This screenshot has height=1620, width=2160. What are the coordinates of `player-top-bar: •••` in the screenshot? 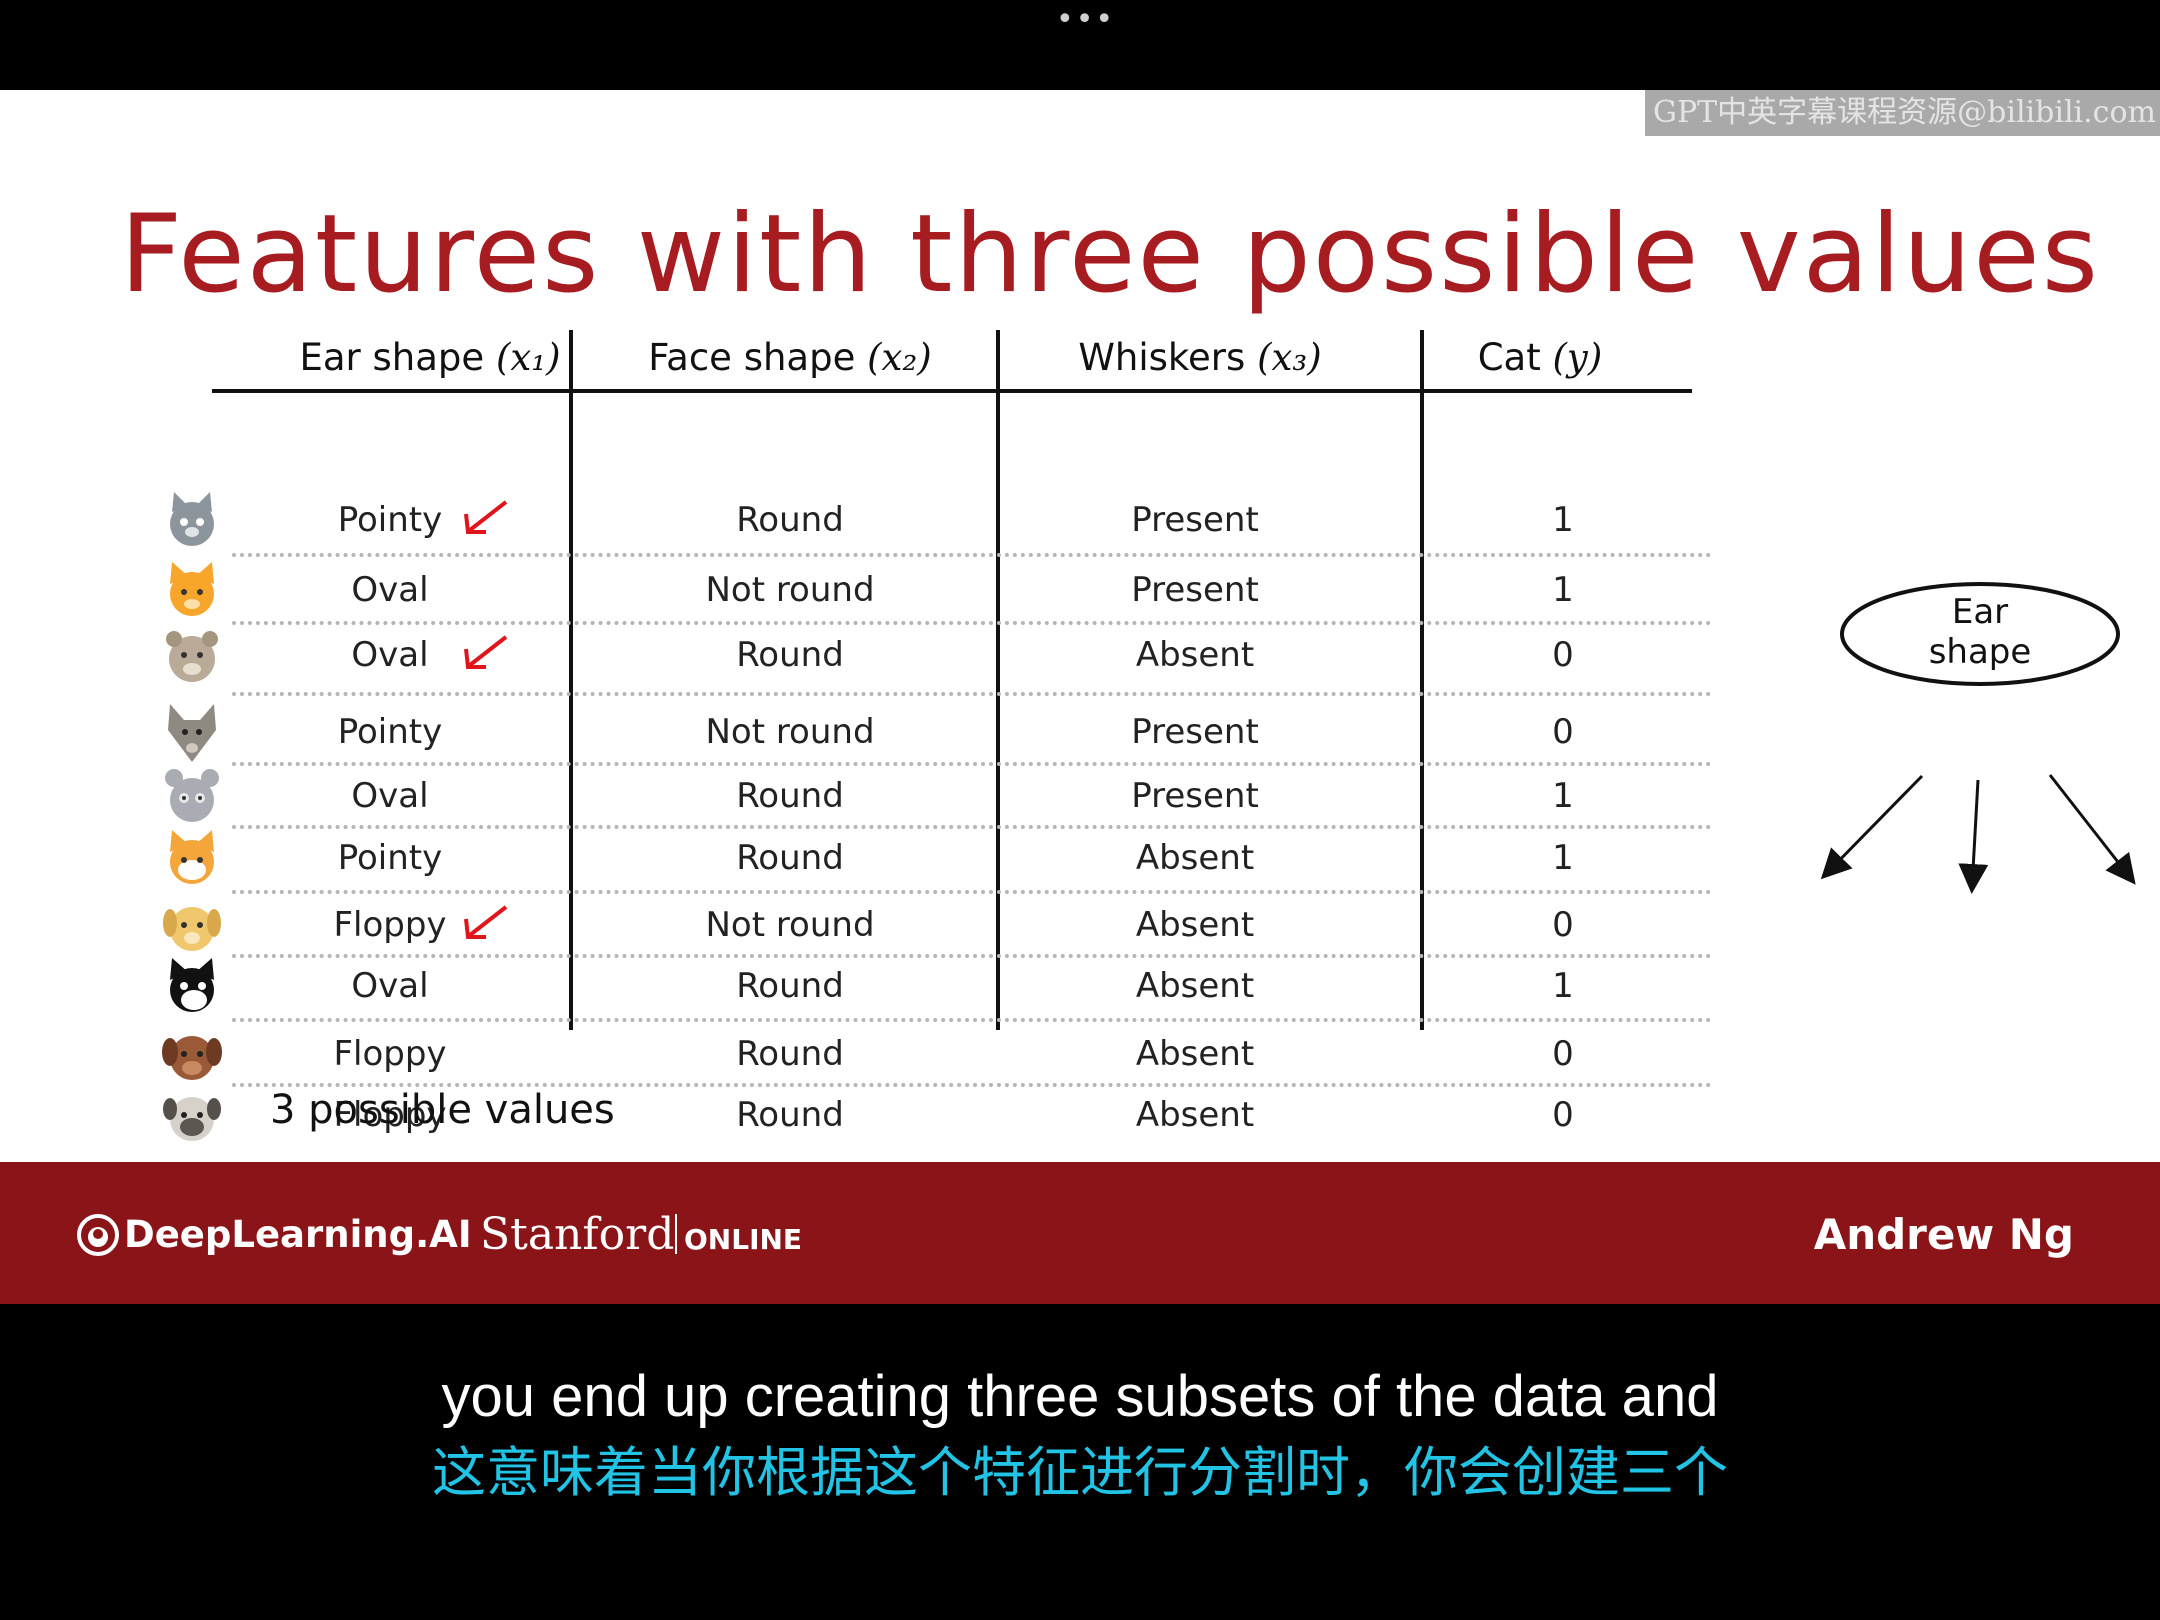 It's located at (1080, 45).